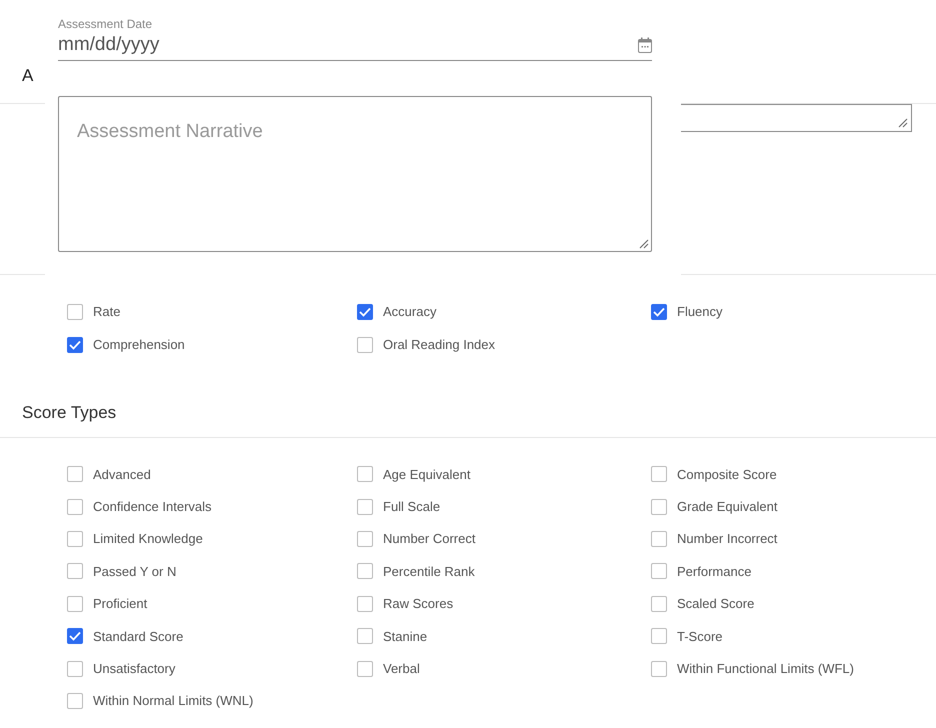  What do you see at coordinates (765, 668) in the screenshot?
I see `checkbox-label: Within Functional Limits (WFL)` at bounding box center [765, 668].